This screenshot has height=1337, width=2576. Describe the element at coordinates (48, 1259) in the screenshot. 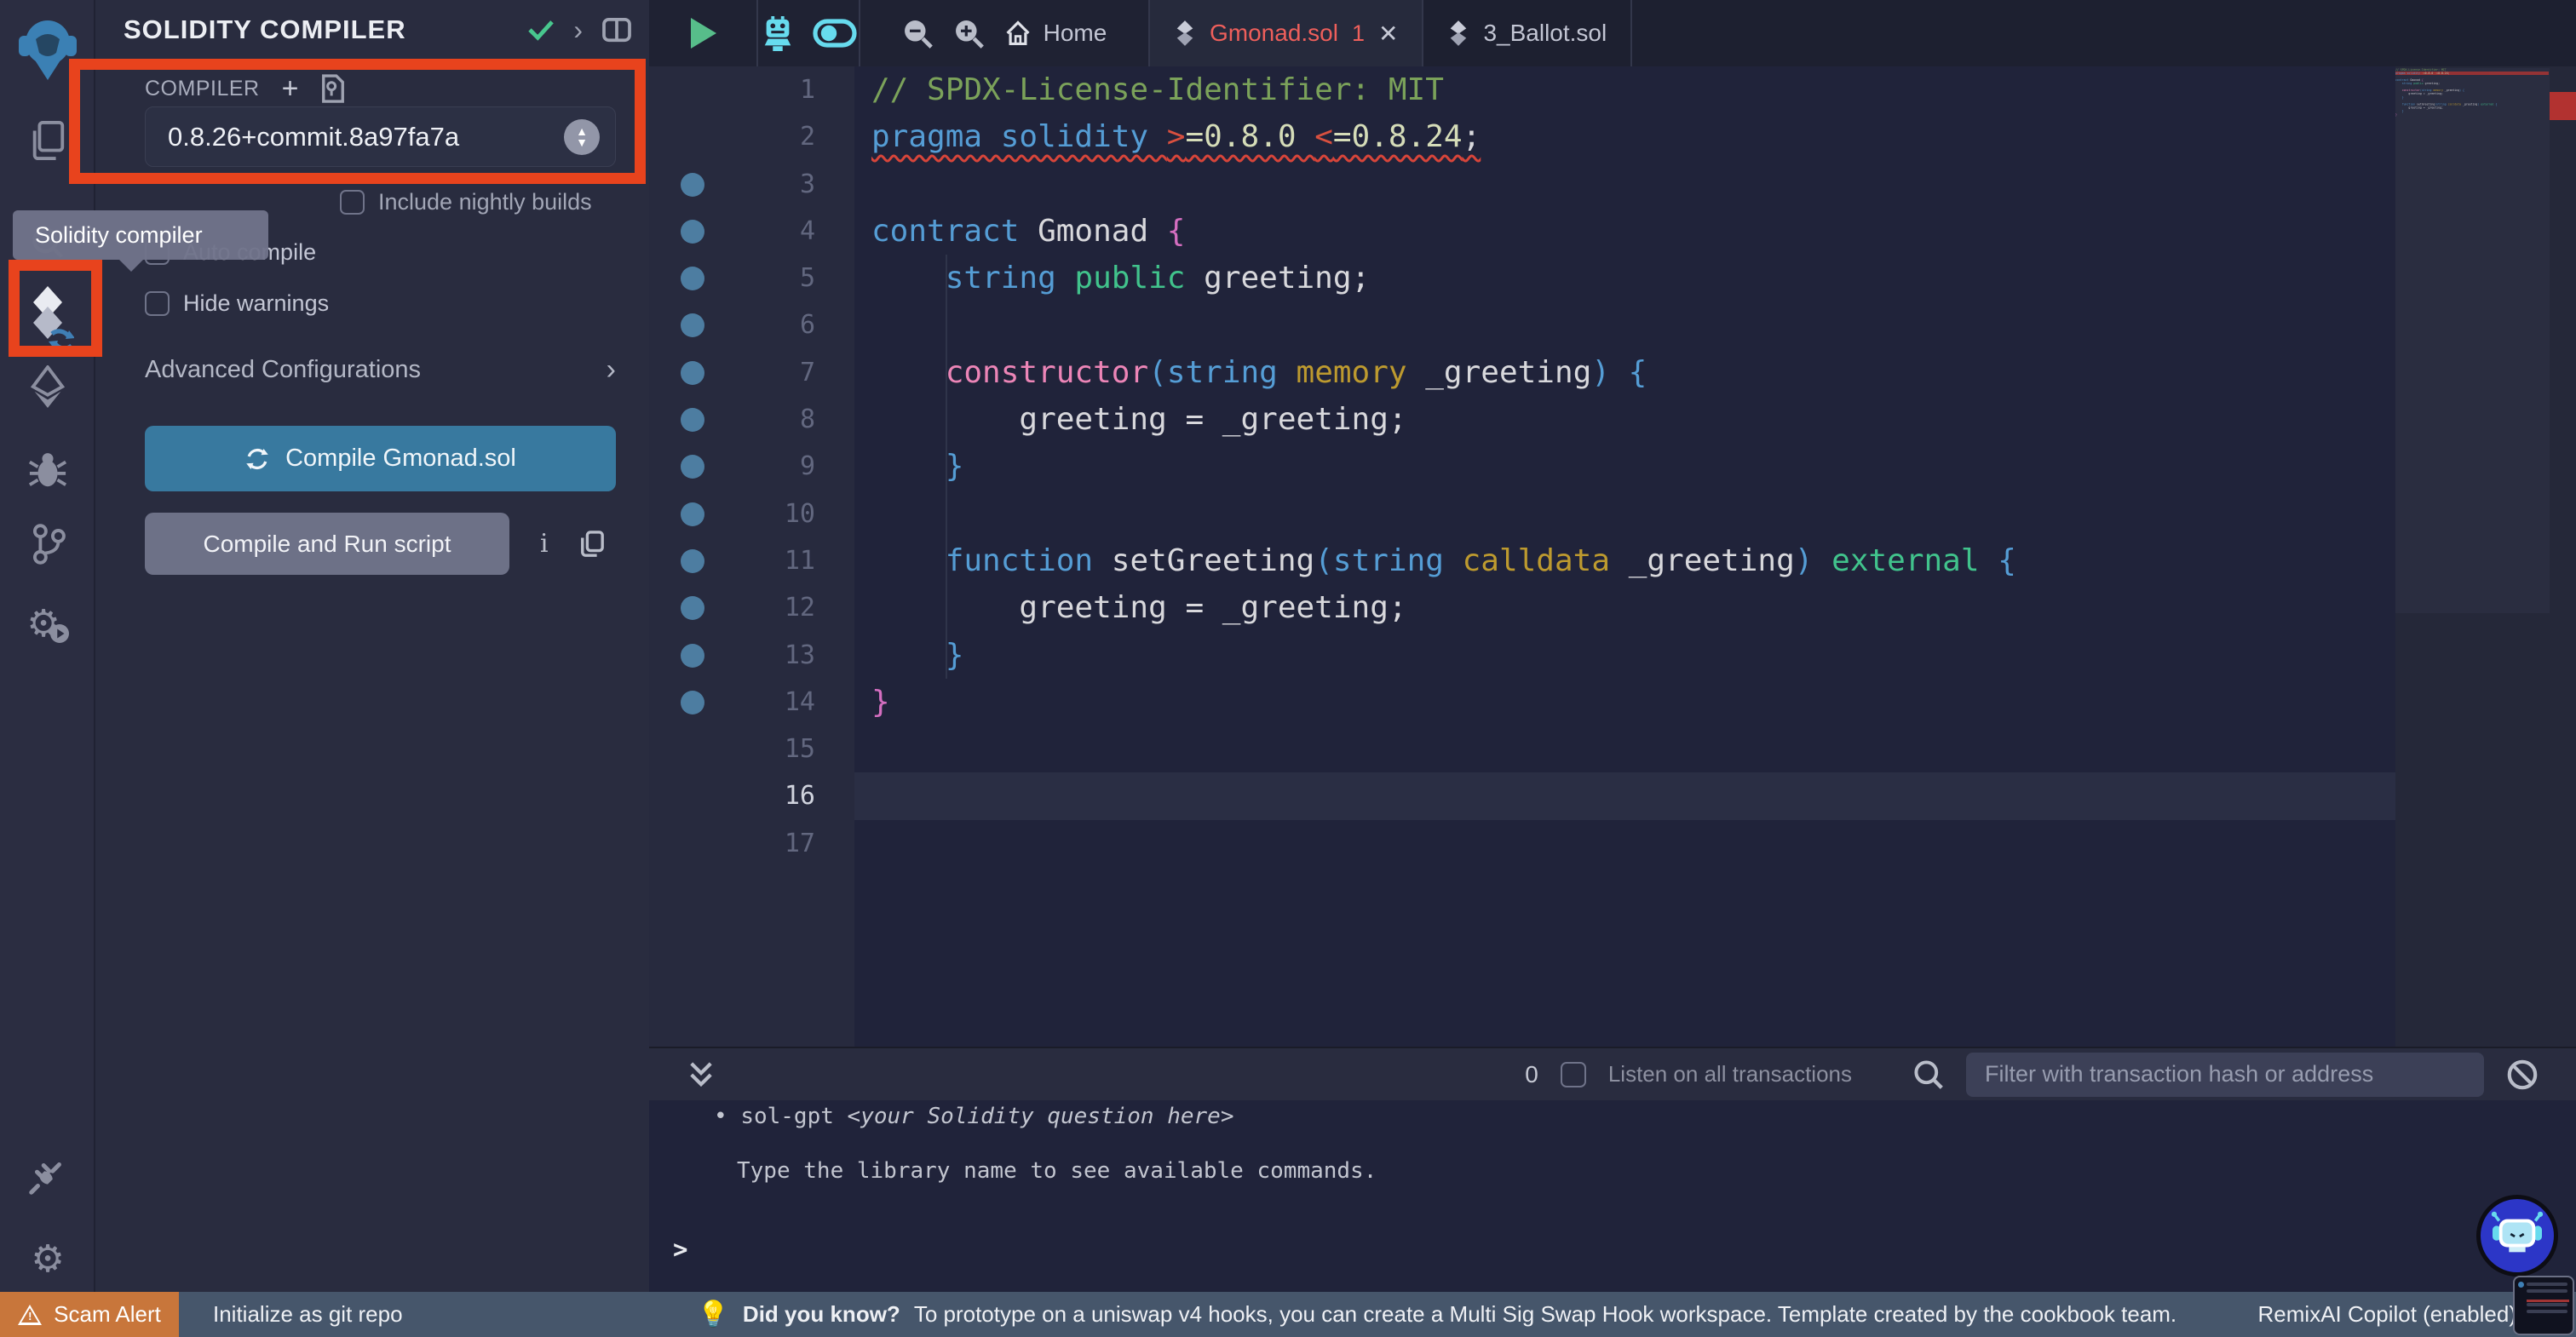

I see `settings-icon: ⚙` at that location.